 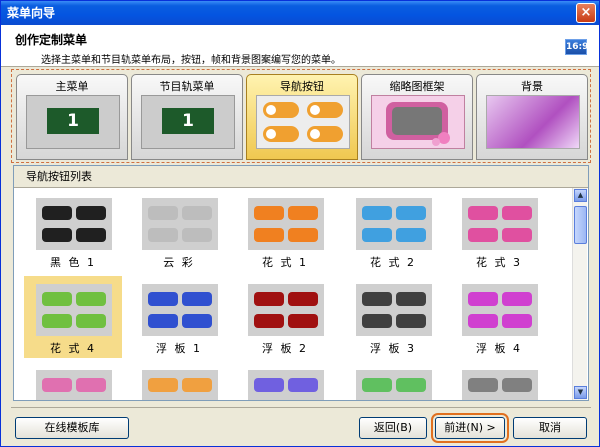 I want to click on tab-navigation-buttons: 导航按钮, so click(x=302, y=117).